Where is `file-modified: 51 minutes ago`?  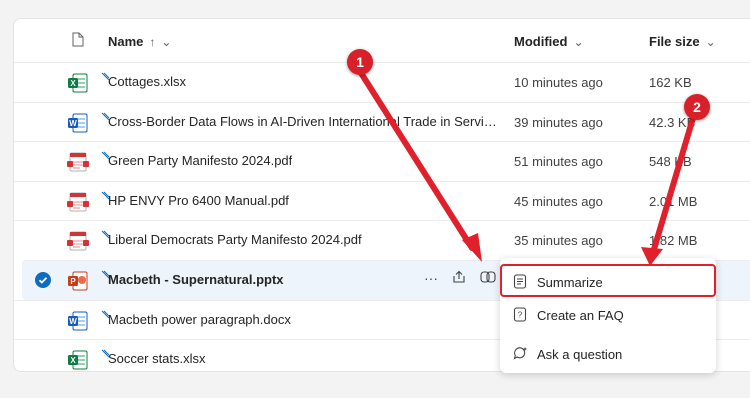 file-modified: 51 minutes ago is located at coordinates (558, 162).